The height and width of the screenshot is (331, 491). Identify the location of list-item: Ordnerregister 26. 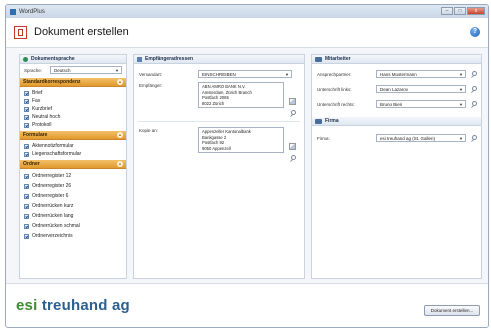
(73, 186).